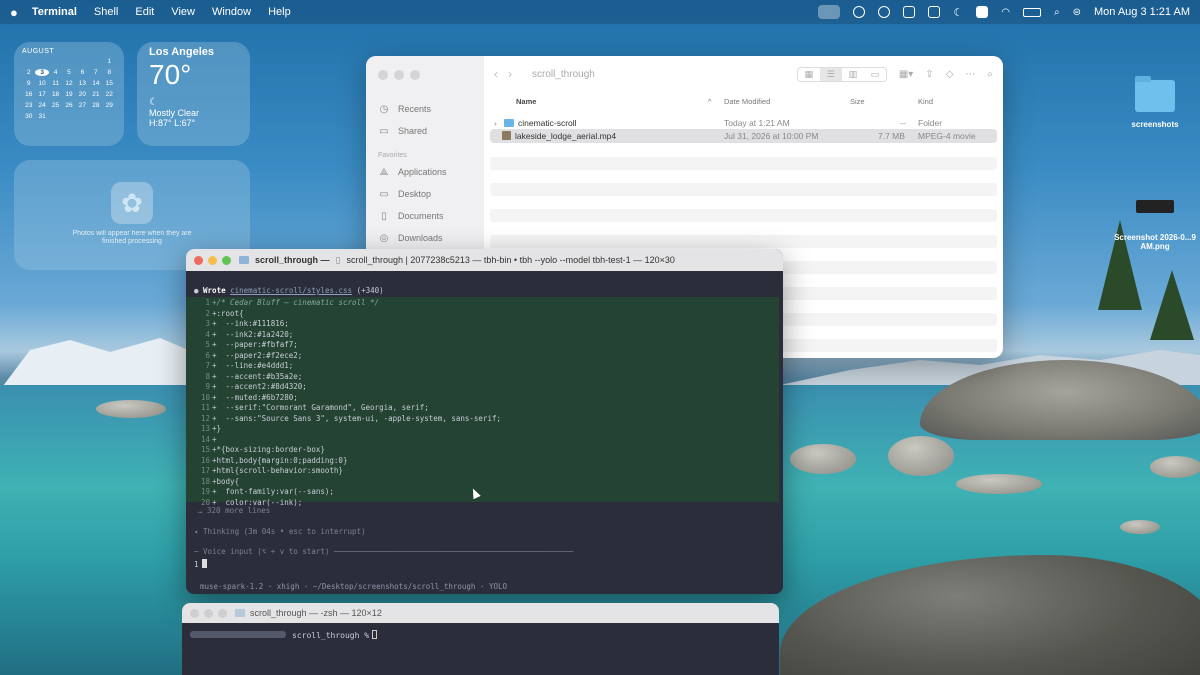  What do you see at coordinates (909, 12) in the screenshot?
I see `app-status-icon` at bounding box center [909, 12].